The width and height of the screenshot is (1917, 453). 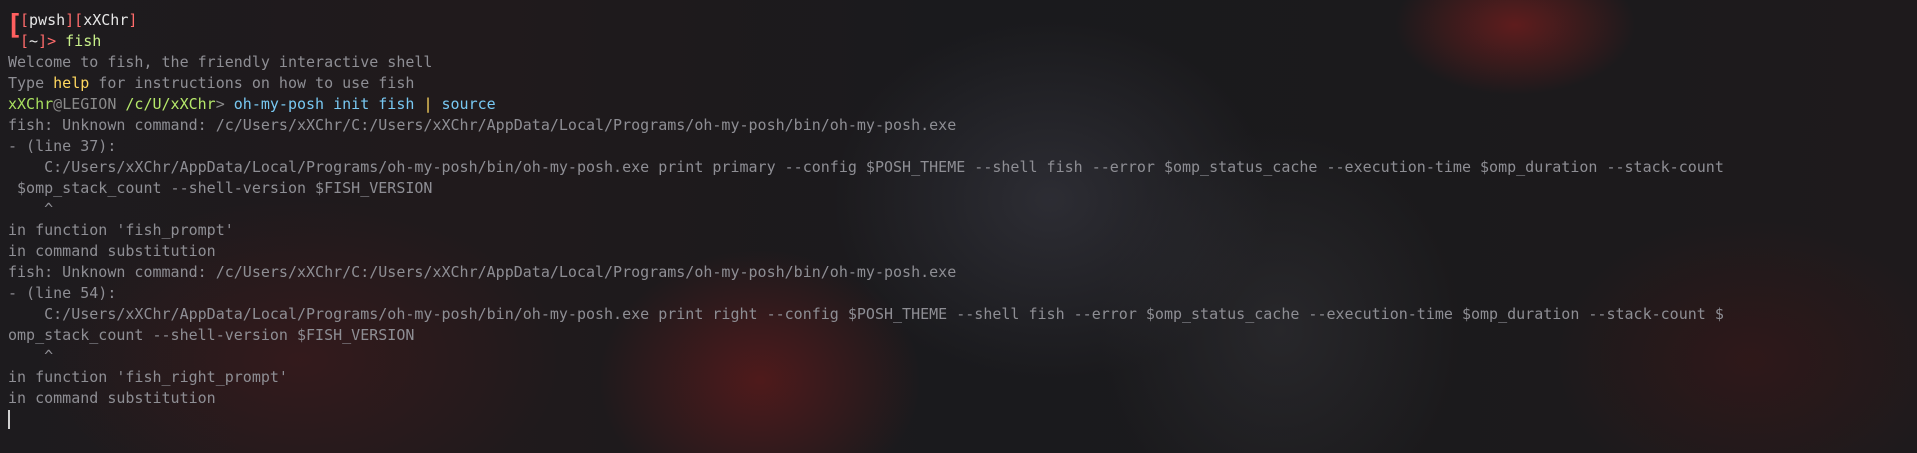 What do you see at coordinates (71, 83) in the screenshot?
I see `help-keyword: help` at bounding box center [71, 83].